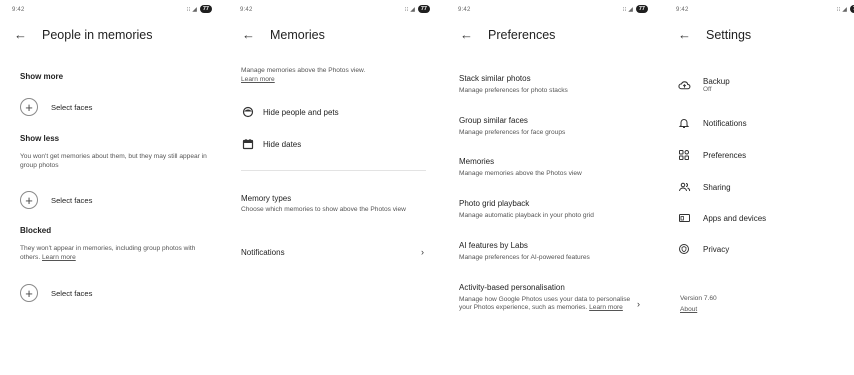 Image resolution: width=854 pixels, height=375 pixels. Describe the element at coordinates (271, 144) in the screenshot. I see `hide-dates-item: Hide dates` at that location.